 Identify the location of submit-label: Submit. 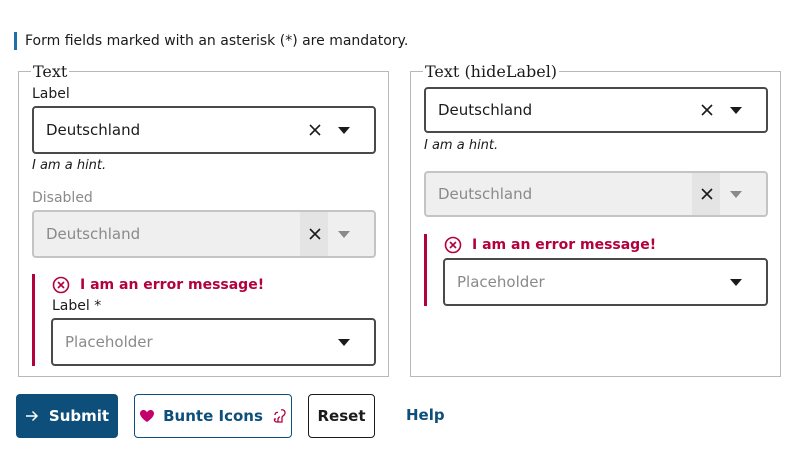
(79, 416).